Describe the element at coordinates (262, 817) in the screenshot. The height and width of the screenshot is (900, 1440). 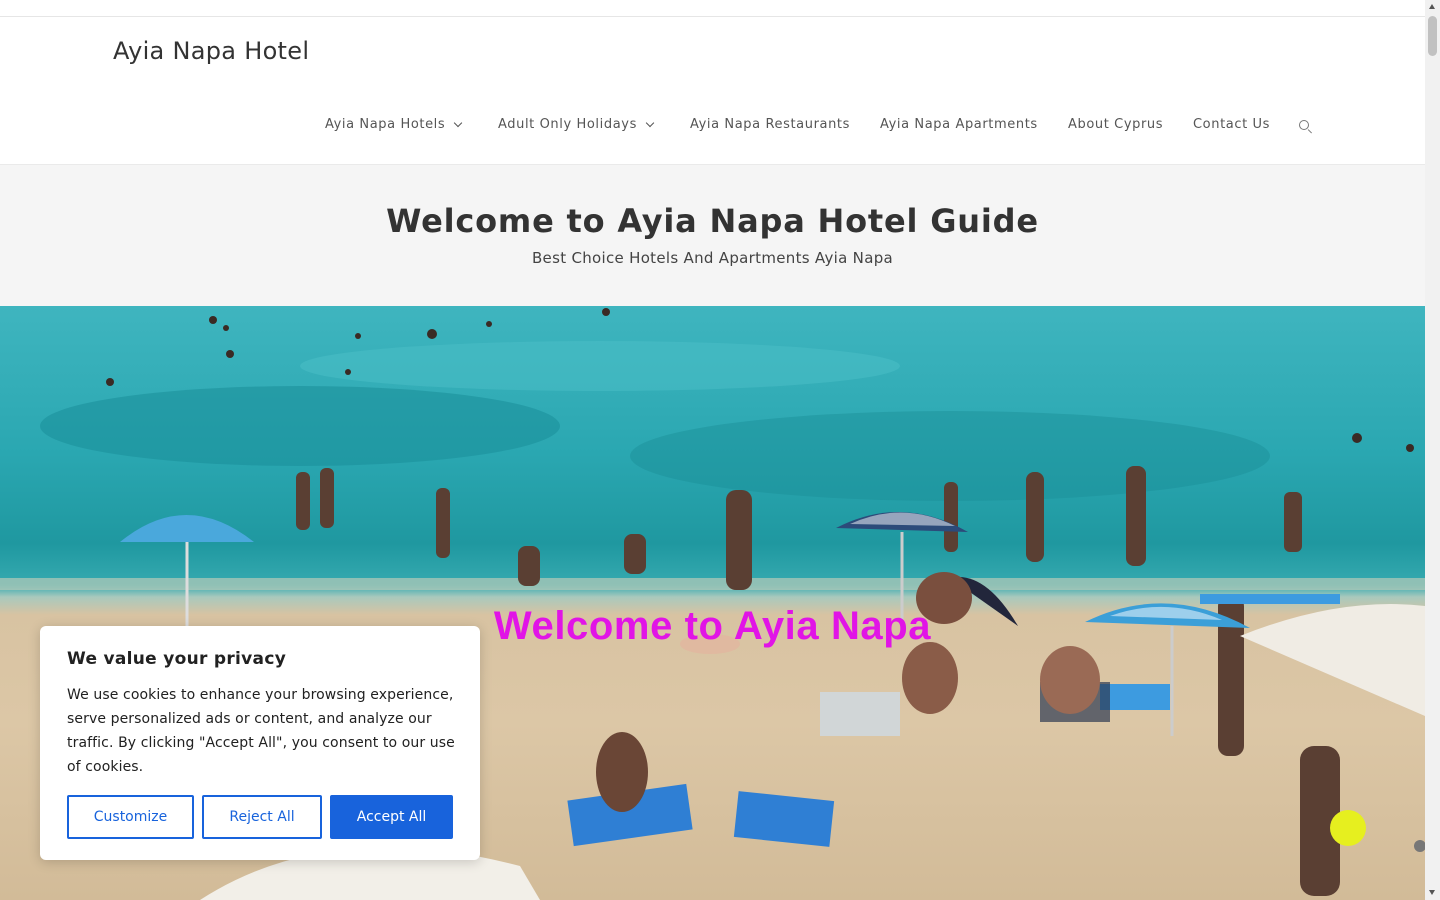
I see `reject-all-button: Reject All` at that location.